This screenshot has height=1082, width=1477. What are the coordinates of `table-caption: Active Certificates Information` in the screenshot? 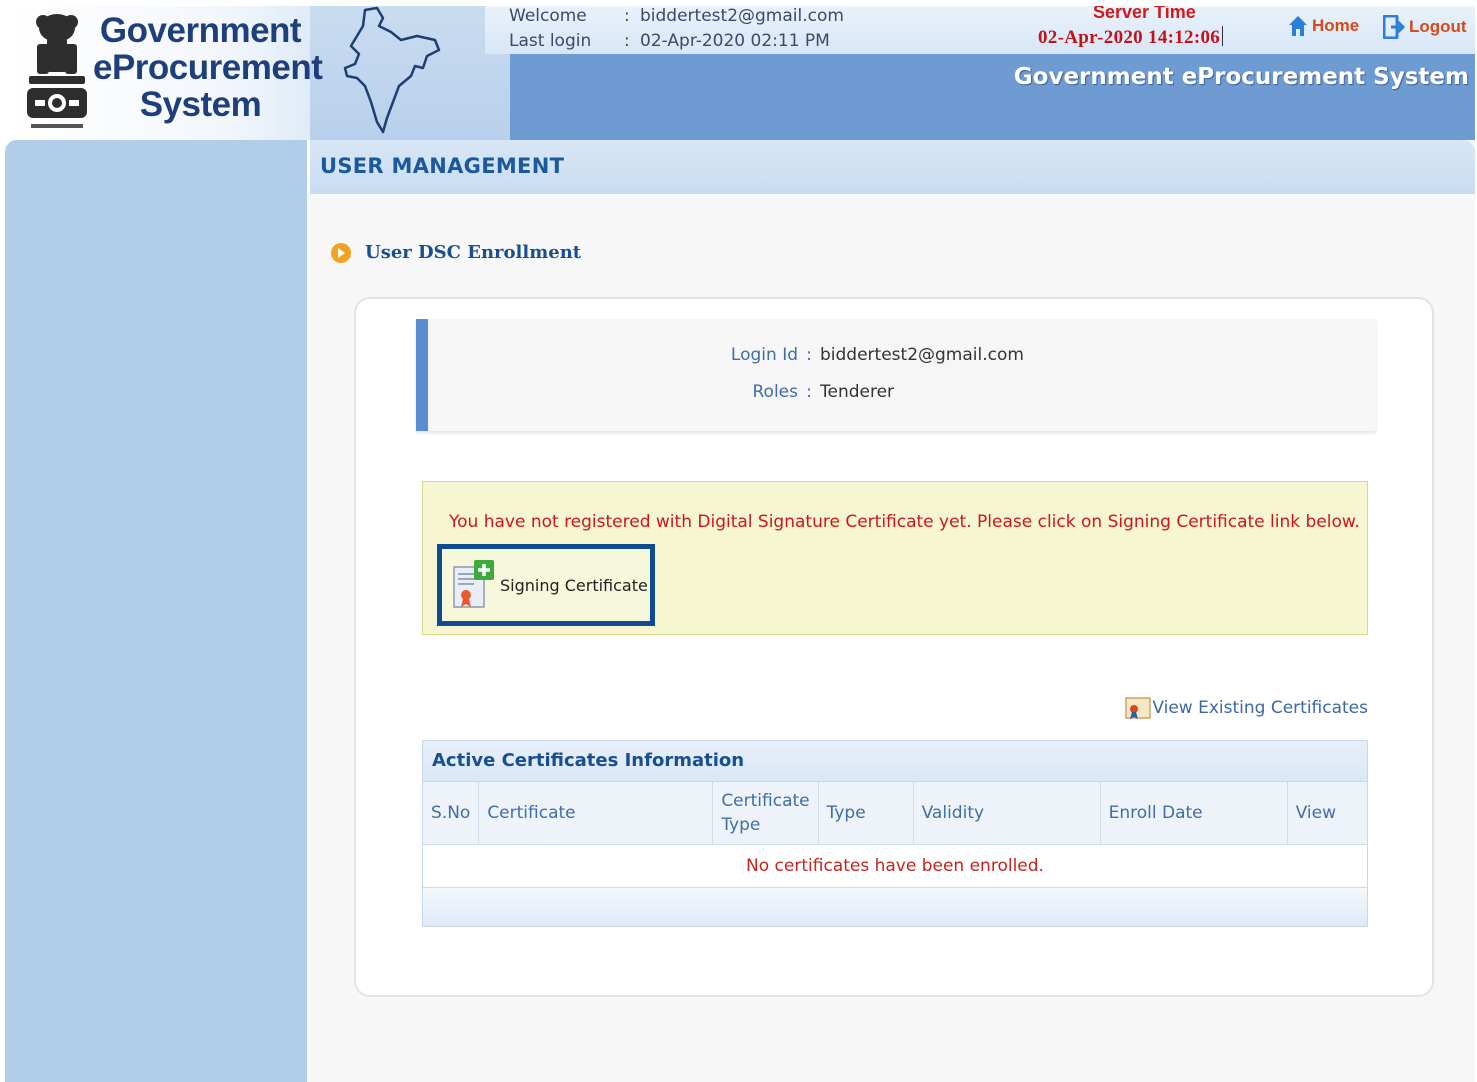 It's located at (895, 761).